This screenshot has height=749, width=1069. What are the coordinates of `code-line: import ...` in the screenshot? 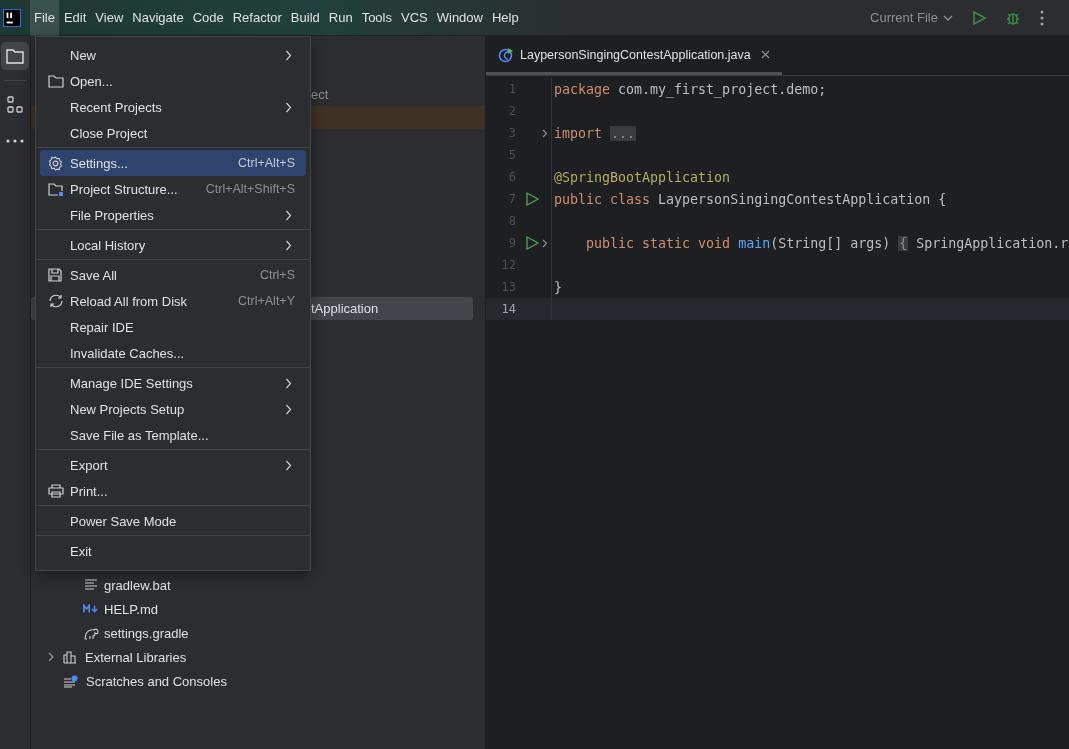 It's located at (595, 133).